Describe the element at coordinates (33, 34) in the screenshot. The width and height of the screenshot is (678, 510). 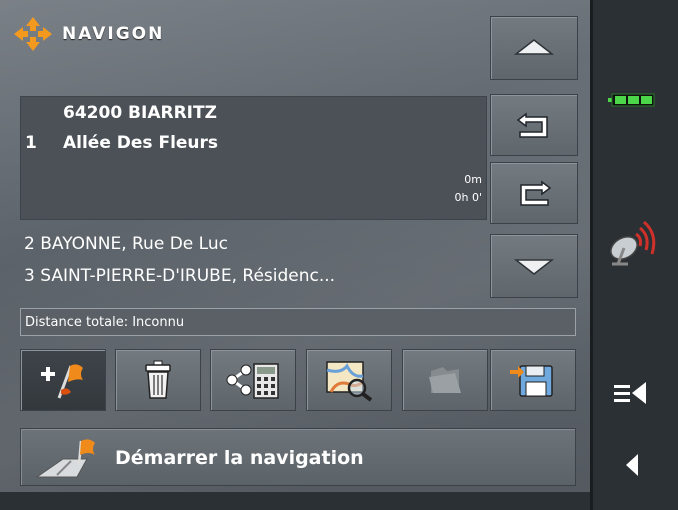
I see `navigon-logo-icon` at that location.